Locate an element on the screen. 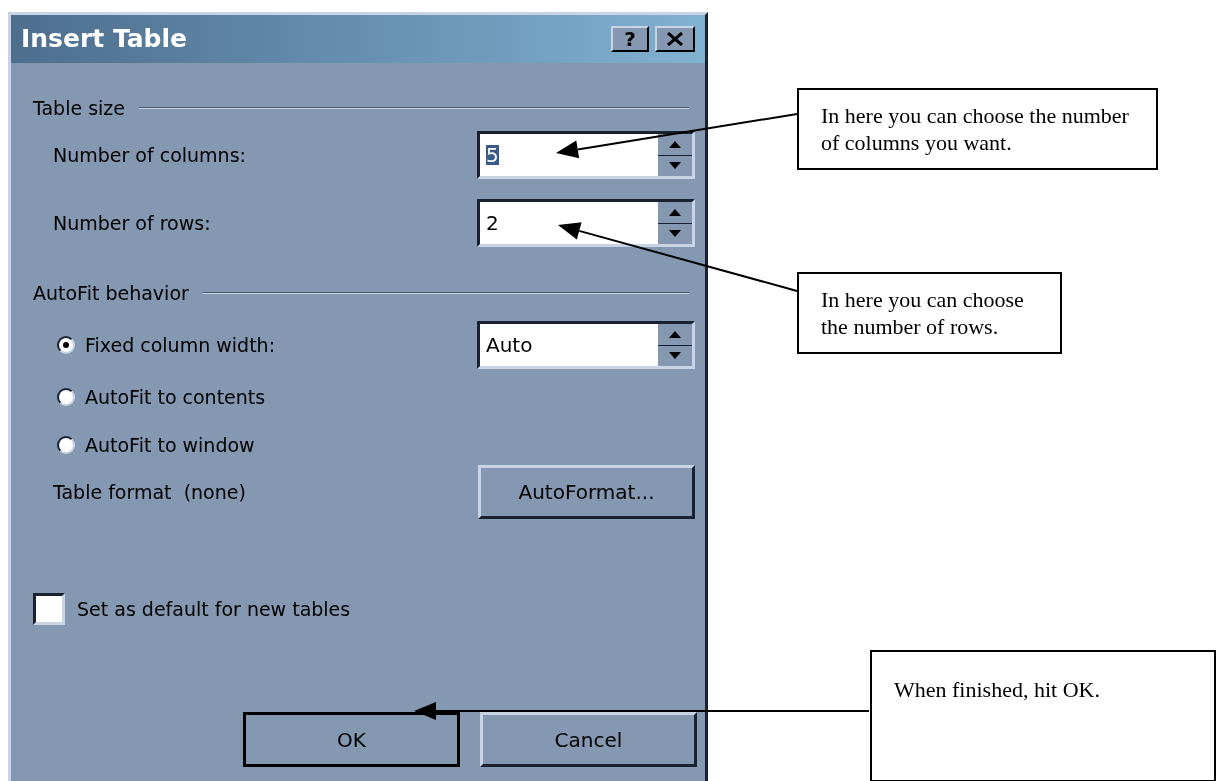 This screenshot has width=1225, height=781. checkbox is located at coordinates (49, 609).